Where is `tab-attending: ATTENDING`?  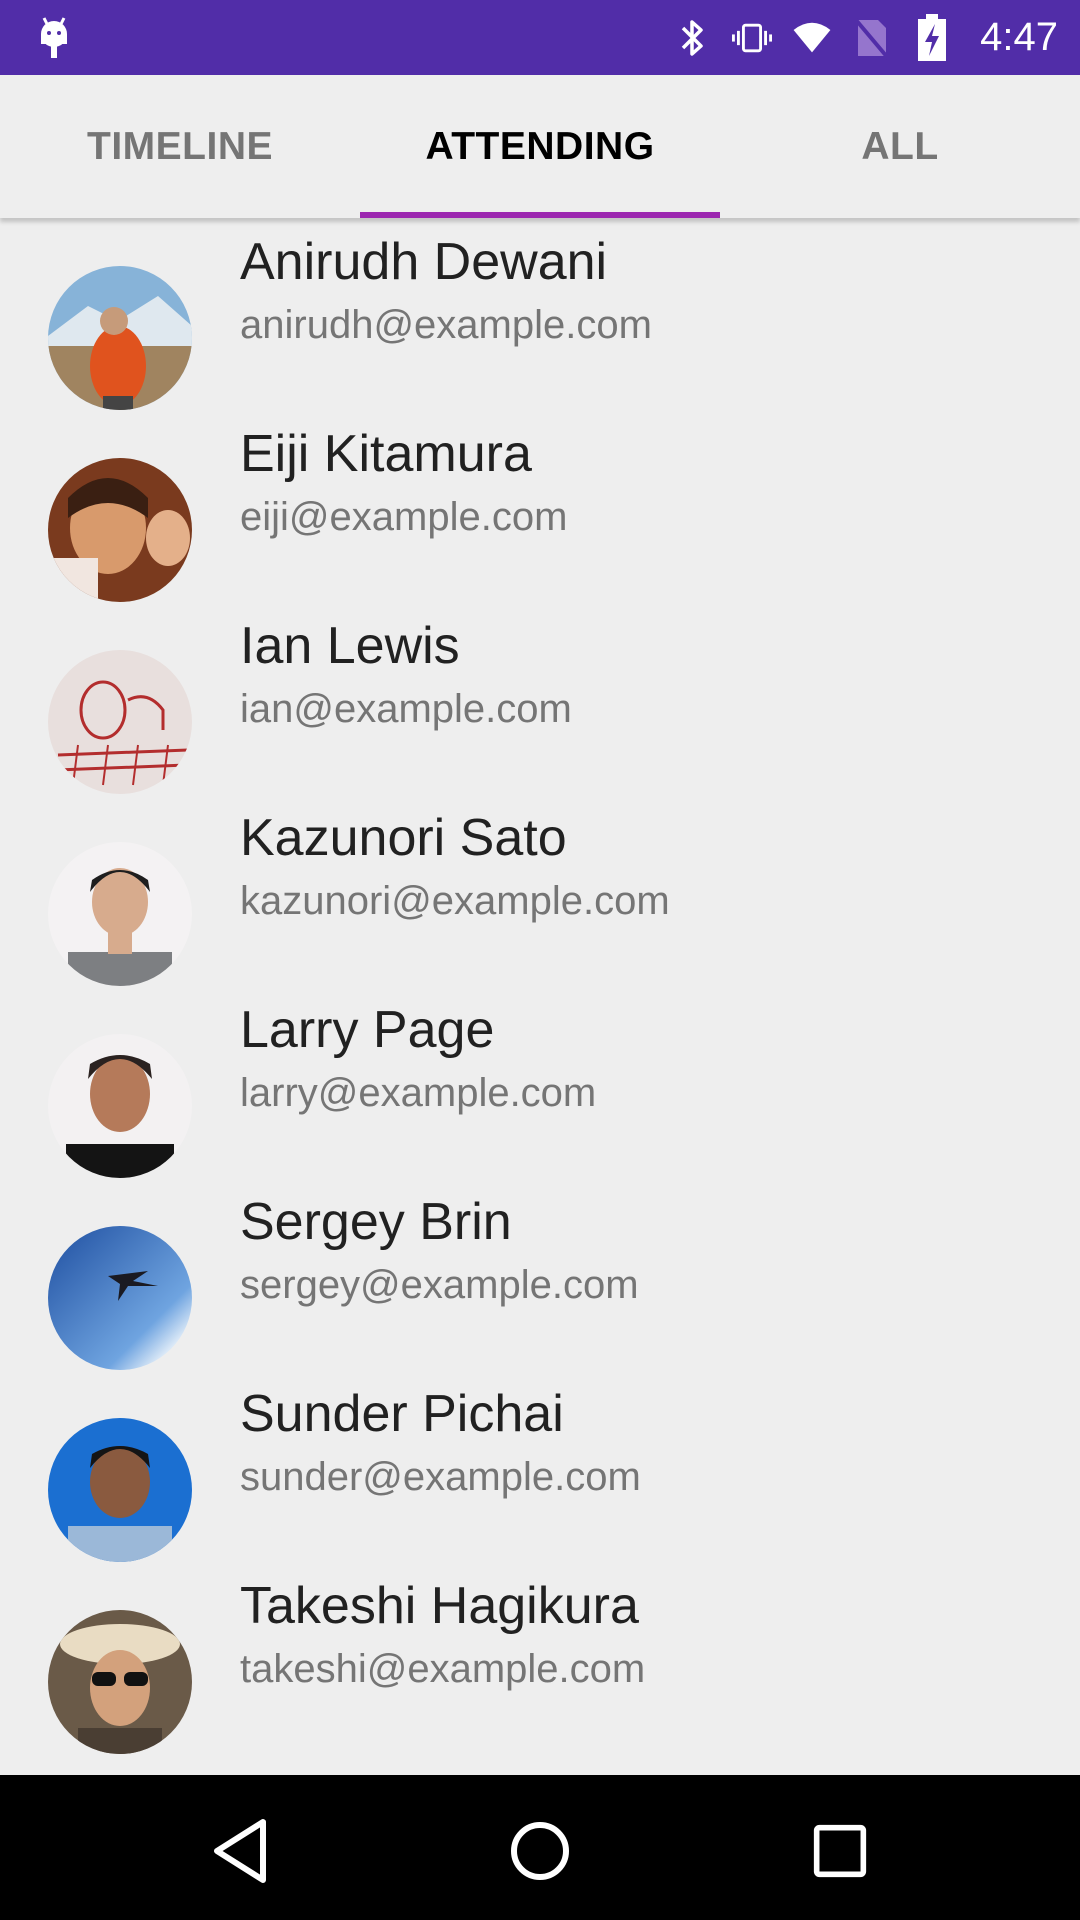
tab-attending: ATTENDING is located at coordinates (540, 146).